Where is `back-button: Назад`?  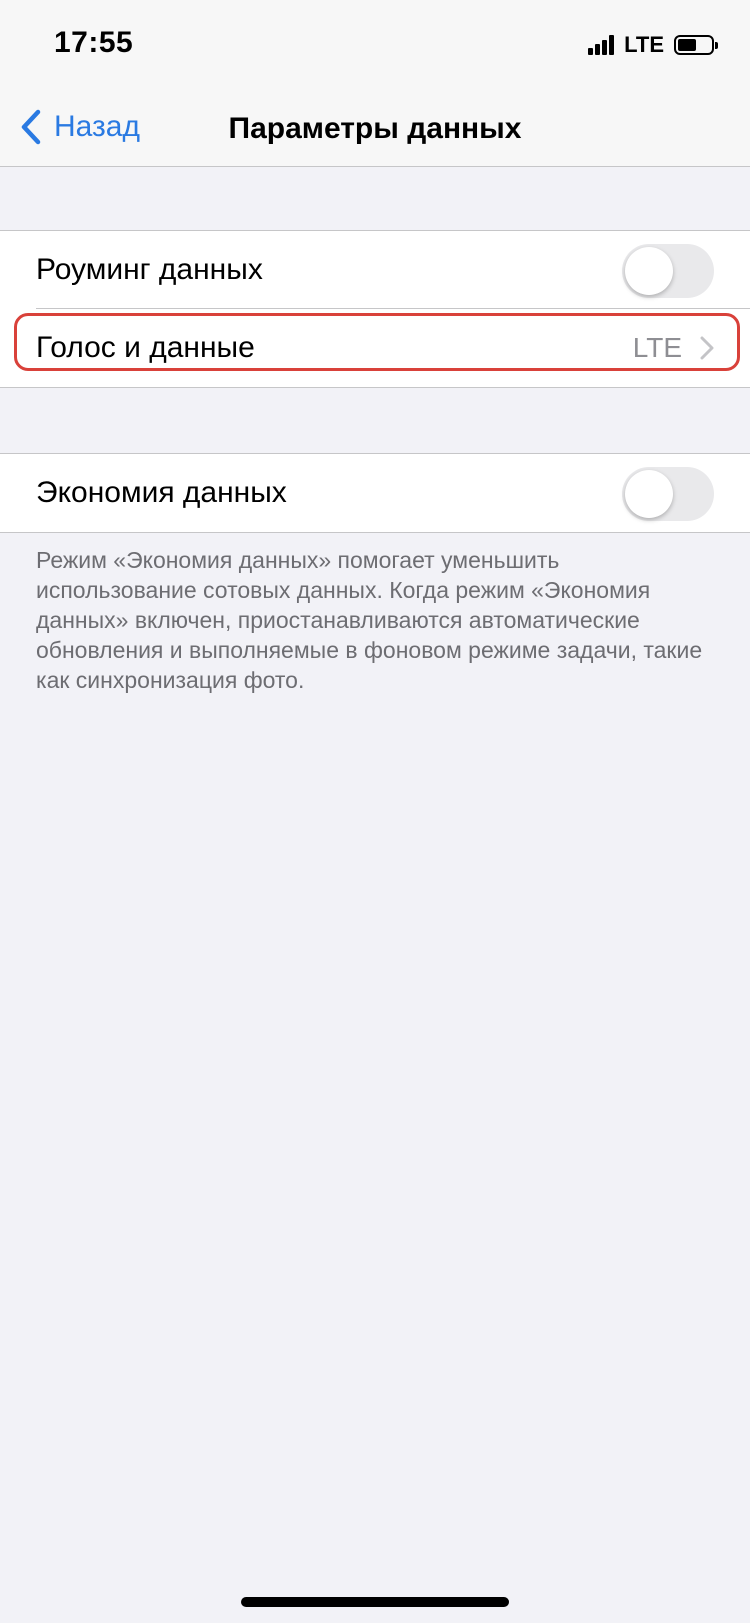
back-button: Назад is located at coordinates (80, 127).